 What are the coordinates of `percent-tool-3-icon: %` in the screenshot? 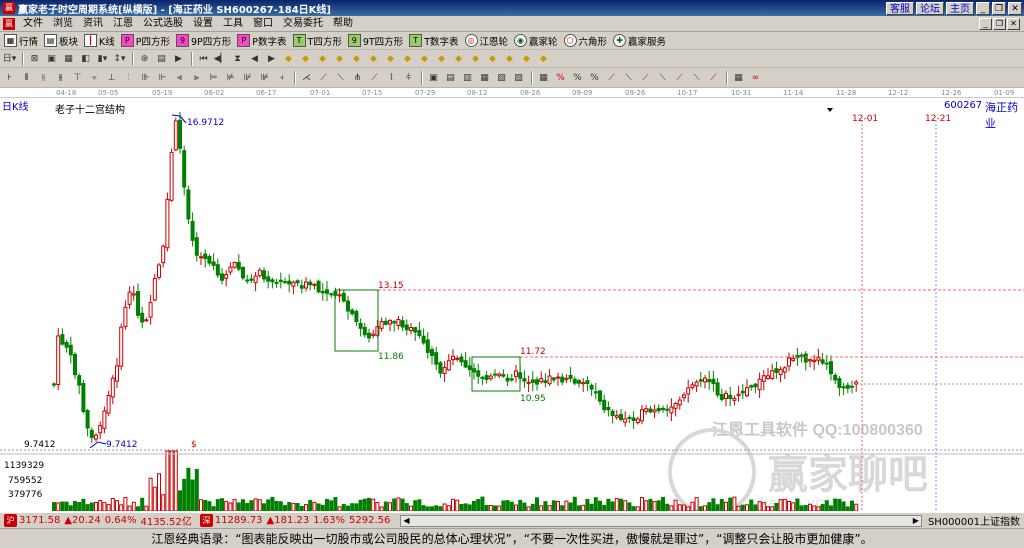 It's located at (594, 78).